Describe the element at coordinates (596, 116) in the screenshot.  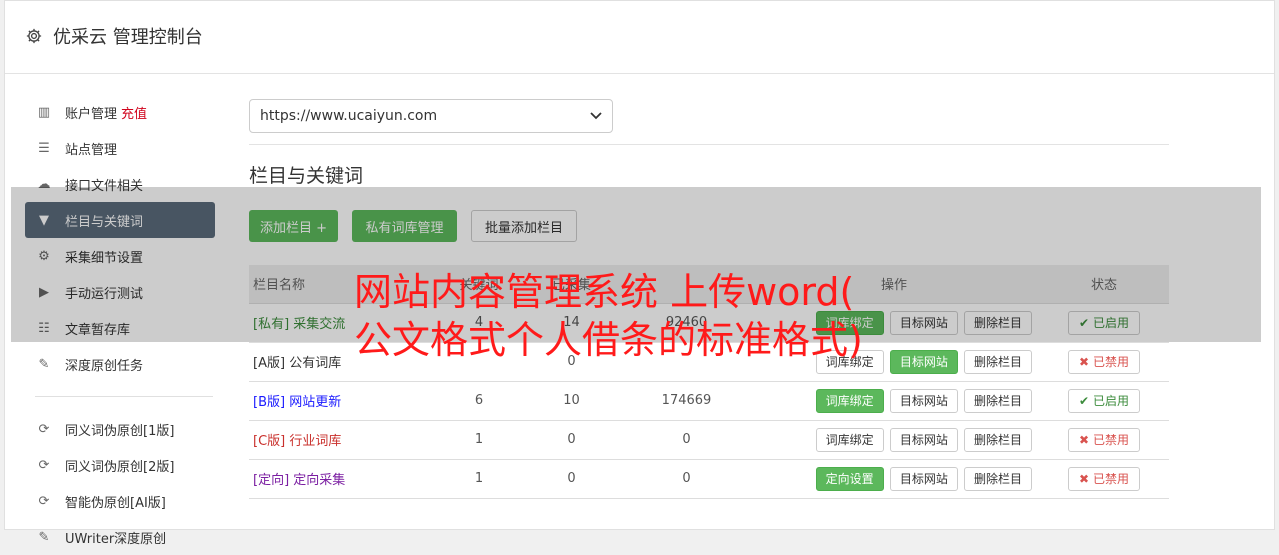
I see `chevron-down-icon` at that location.